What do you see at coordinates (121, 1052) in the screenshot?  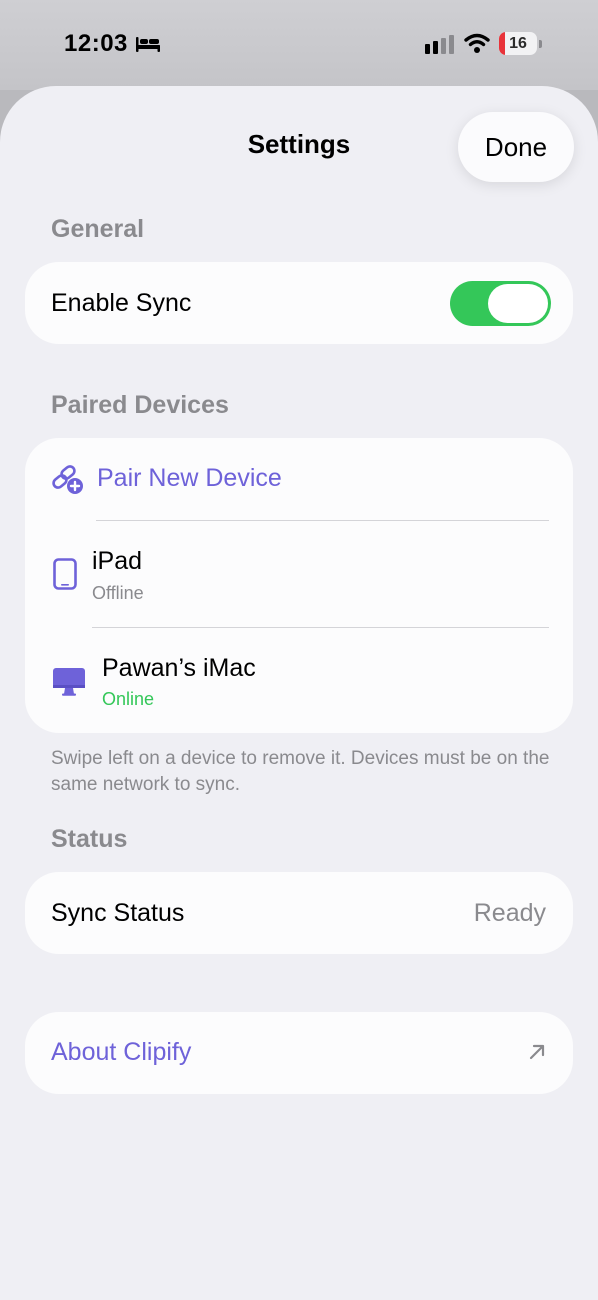 I see `about-label: About Clipify` at bounding box center [121, 1052].